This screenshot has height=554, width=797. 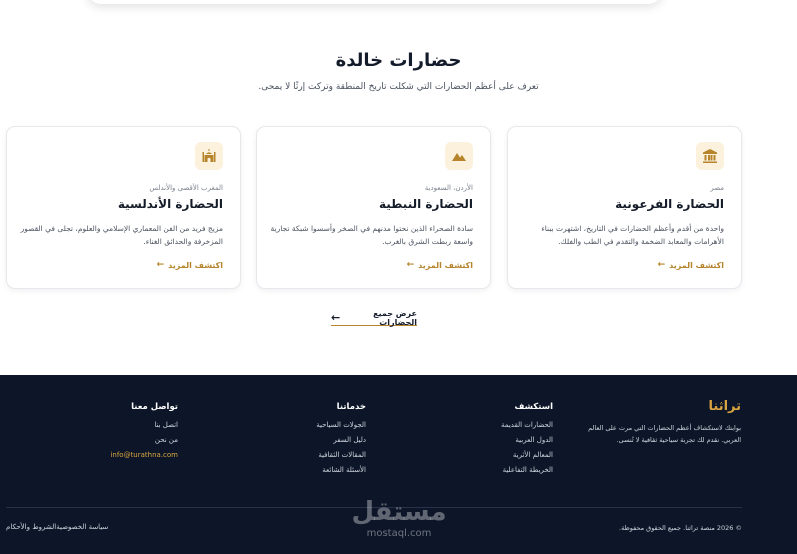 I want to click on card-region: الأردن، السعودية, so click(x=448, y=188).